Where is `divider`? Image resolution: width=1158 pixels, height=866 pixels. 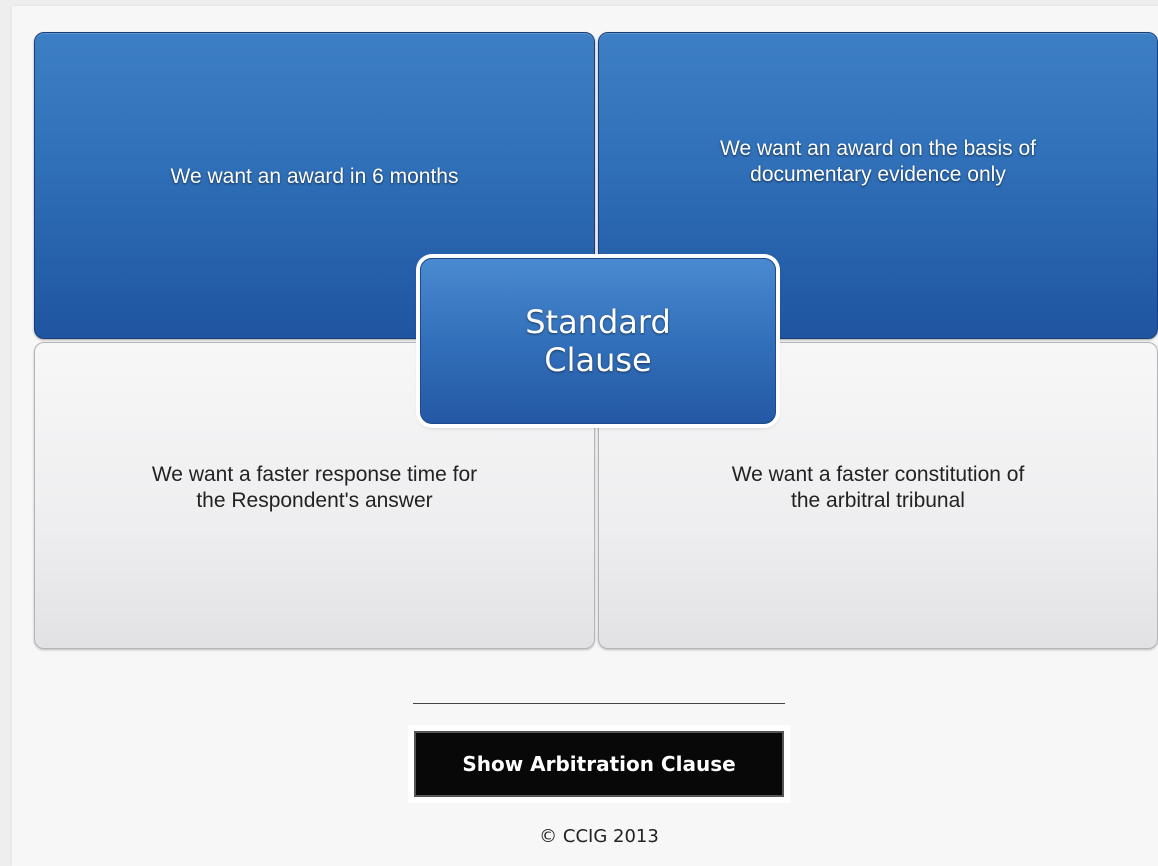
divider is located at coordinates (599, 703).